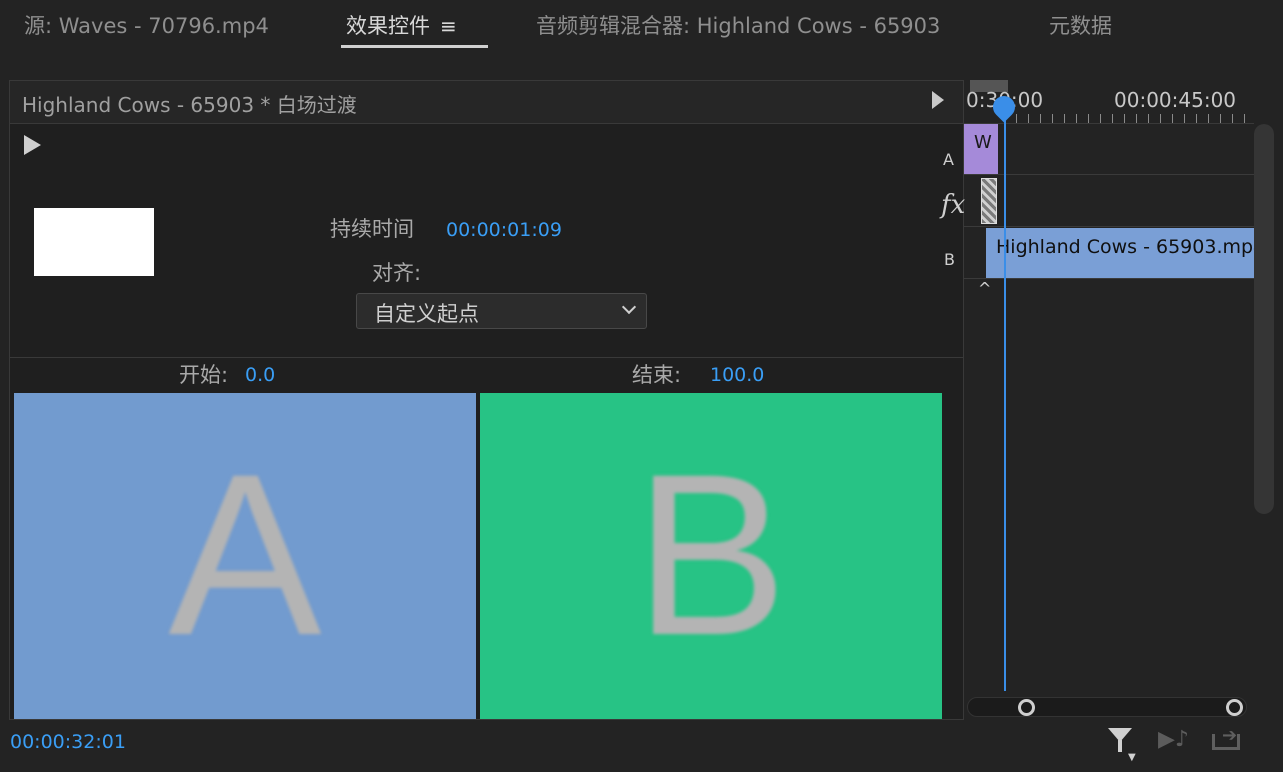 This screenshot has height=772, width=1283. What do you see at coordinates (189, 105) in the screenshot?
I see `clip-transition-title: Highland Cows - 65903 * 白场过渡` at bounding box center [189, 105].